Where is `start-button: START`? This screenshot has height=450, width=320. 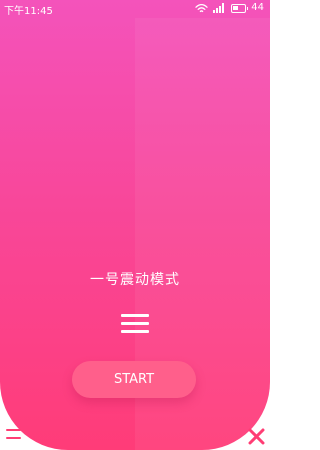
start-button: START is located at coordinates (134, 379).